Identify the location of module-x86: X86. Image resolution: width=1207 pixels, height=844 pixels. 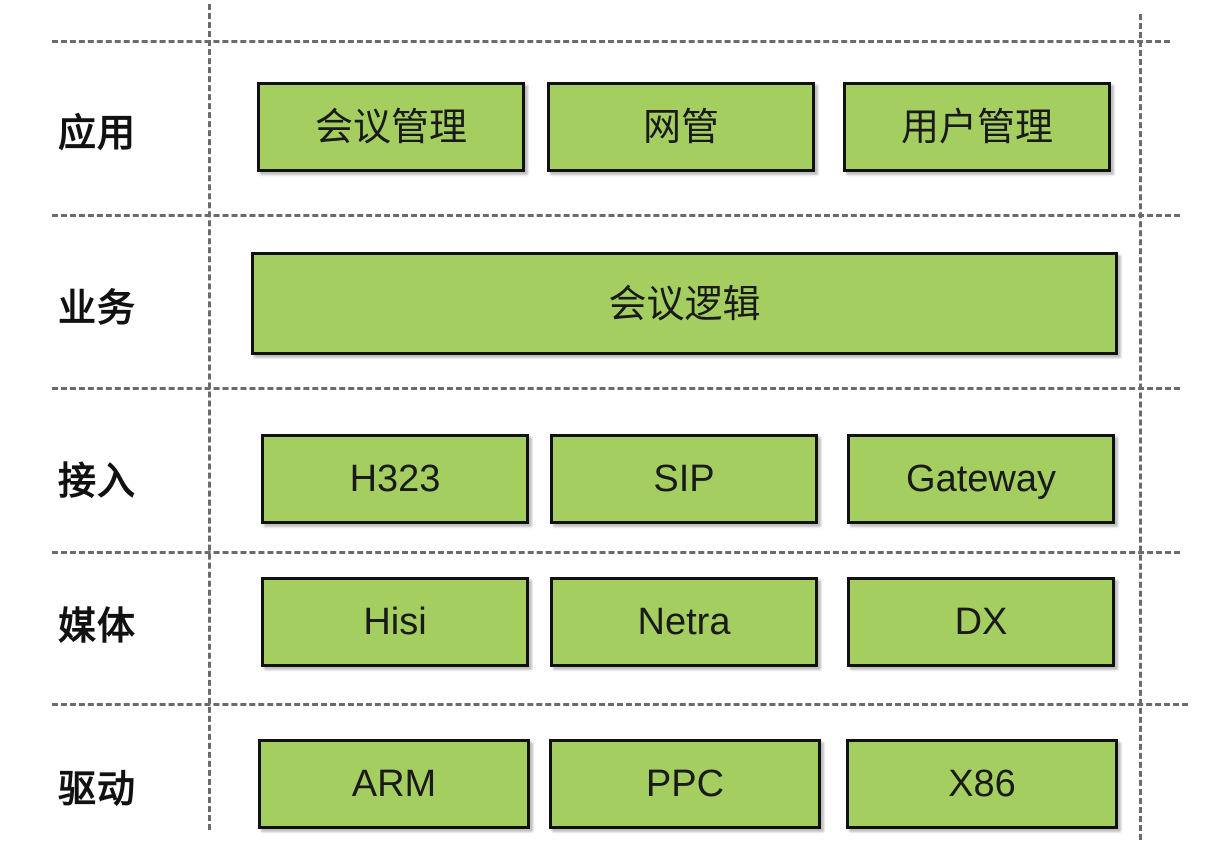
(982, 784).